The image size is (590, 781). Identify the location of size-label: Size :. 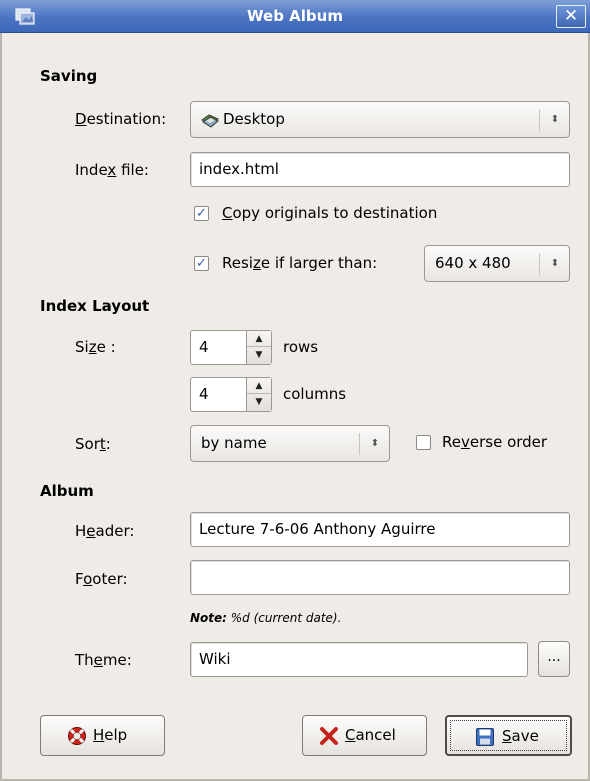
(95, 347).